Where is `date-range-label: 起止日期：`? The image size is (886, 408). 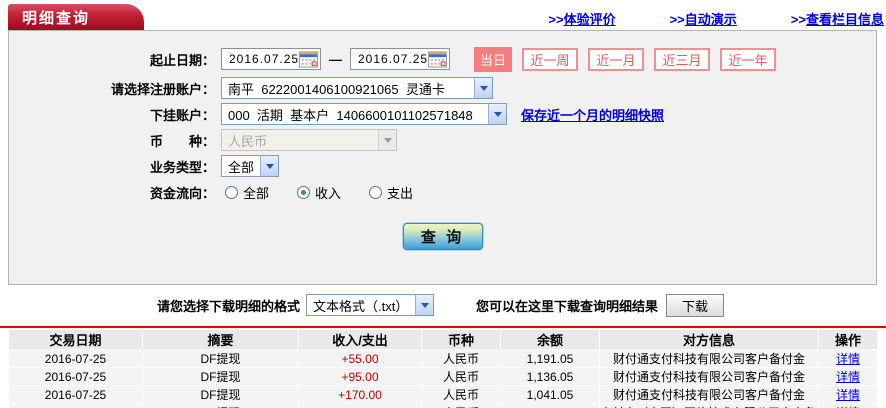 date-range-label: 起止日期： is located at coordinates (182, 60).